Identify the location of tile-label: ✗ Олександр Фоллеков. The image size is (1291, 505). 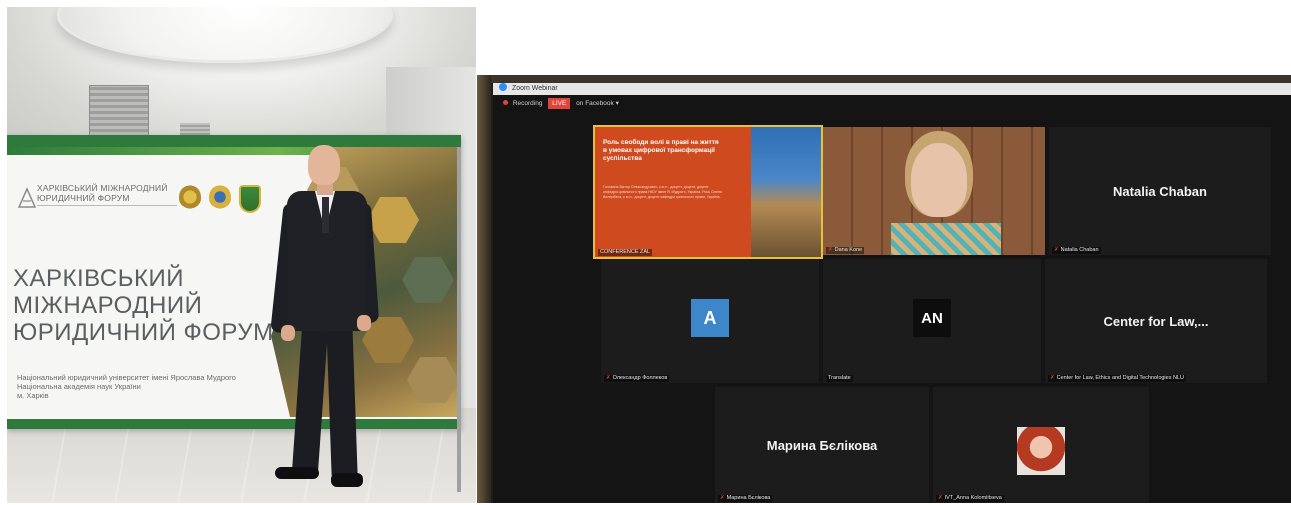
(637, 378).